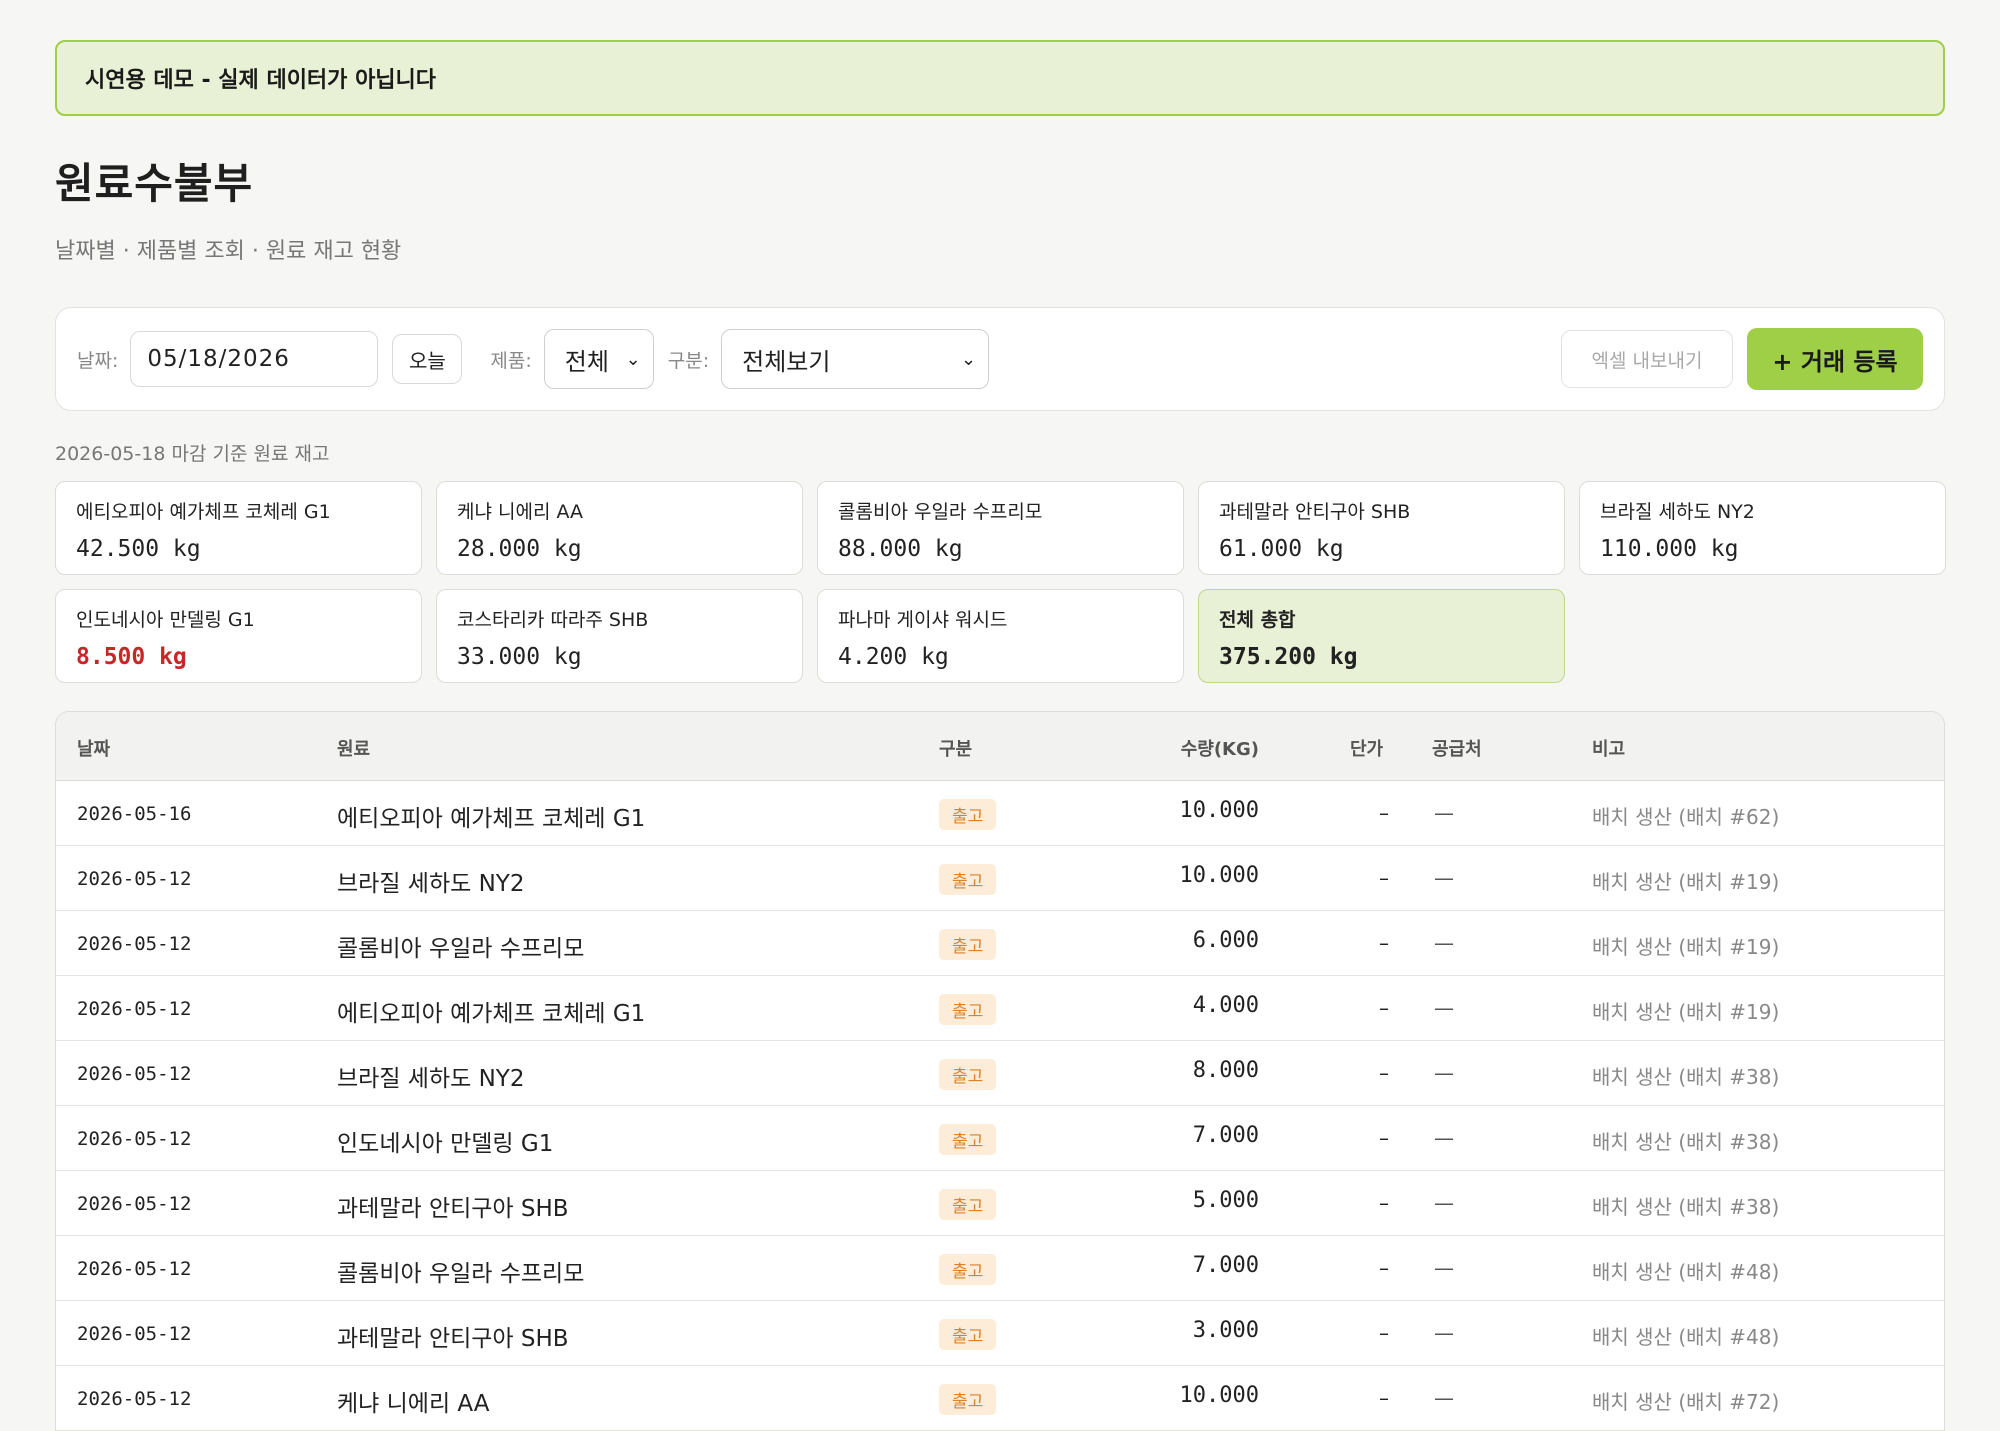 Image resolution: width=2000 pixels, height=1431 pixels. Describe the element at coordinates (413, 1404) in the screenshot. I see `cell-material: 케냐 니에리 AA` at that location.